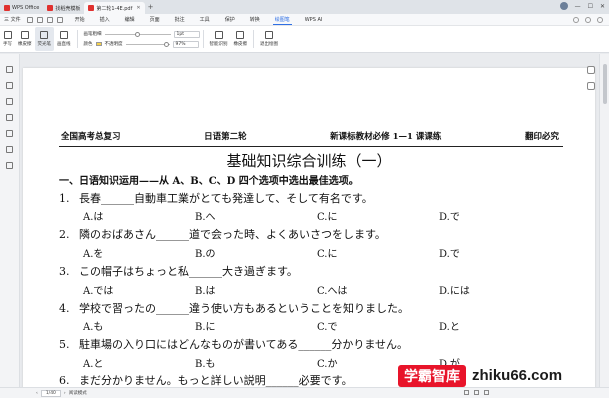 This screenshot has height=398, width=609. What do you see at coordinates (282, 20) in the screenshot?
I see `menu-draw-pen: 绘图笔` at bounding box center [282, 20].